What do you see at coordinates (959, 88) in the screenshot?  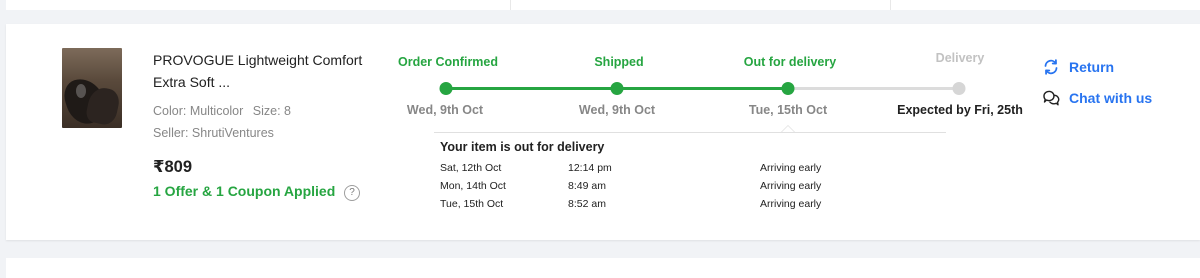 I see `step-dot-delivery` at bounding box center [959, 88].